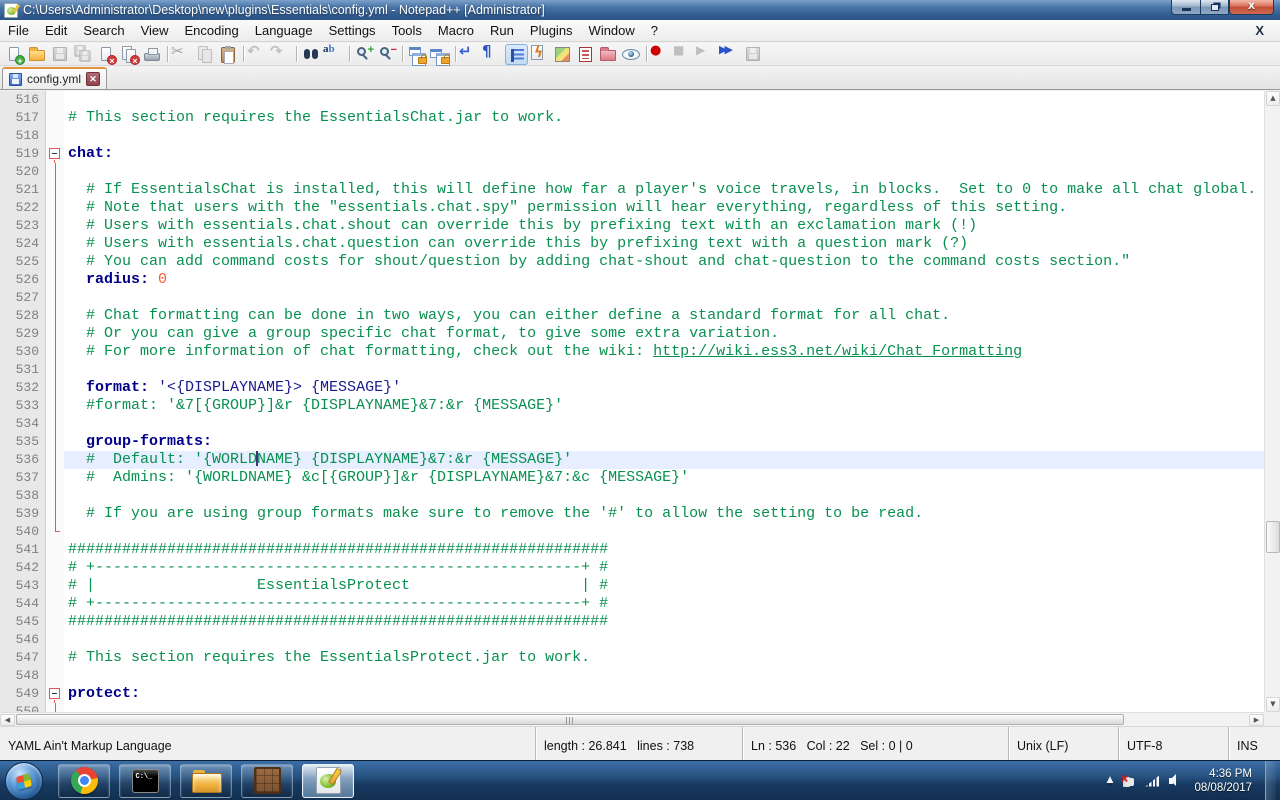 This screenshot has width=1280, height=800. What do you see at coordinates (106, 55) in the screenshot?
I see `close-button: ×` at bounding box center [106, 55].